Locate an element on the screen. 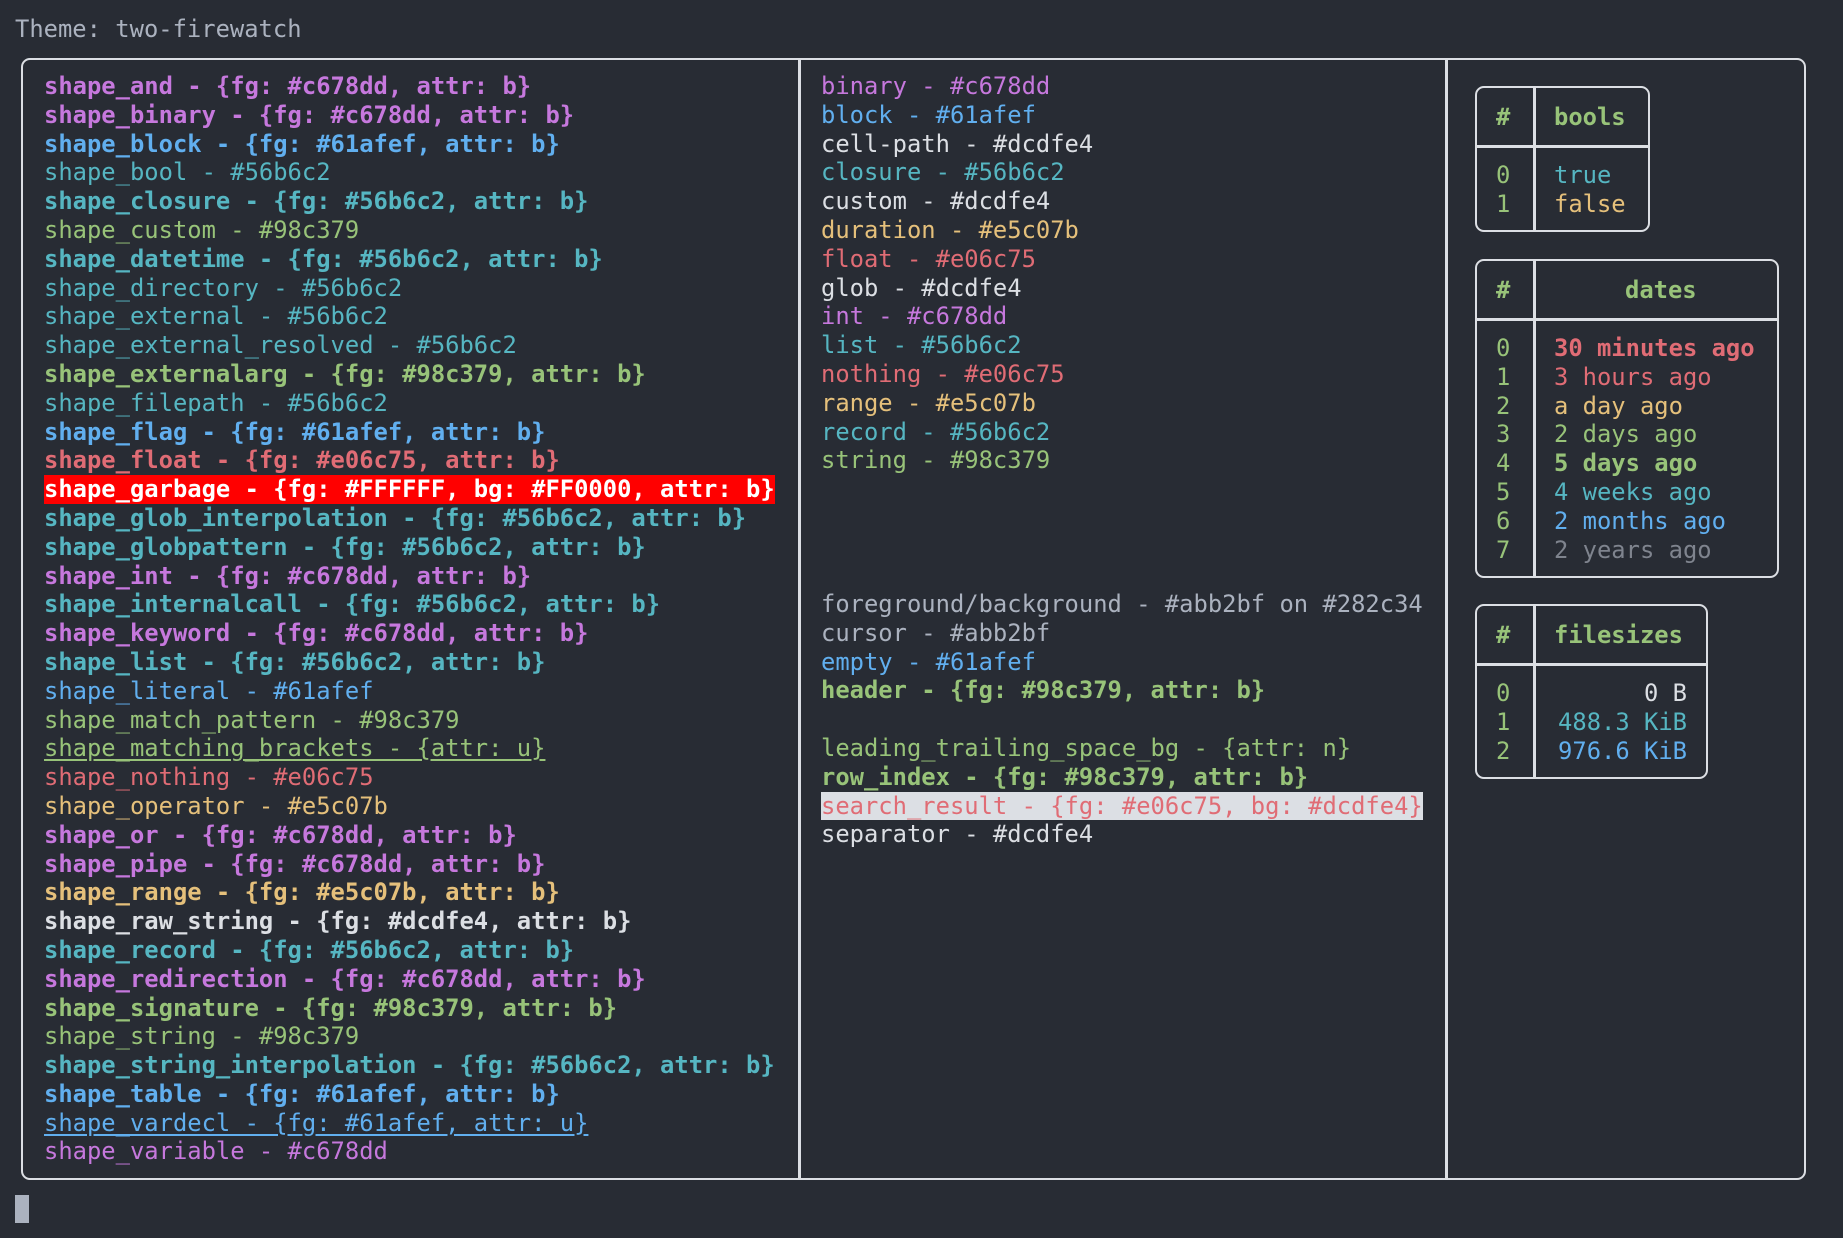  shape-style-entry: shape_variable - #c678dd is located at coordinates (216, 1151).